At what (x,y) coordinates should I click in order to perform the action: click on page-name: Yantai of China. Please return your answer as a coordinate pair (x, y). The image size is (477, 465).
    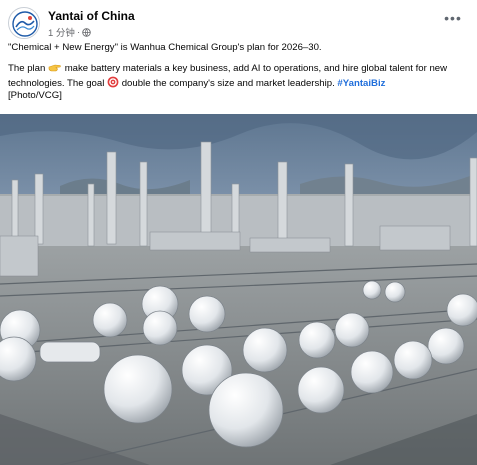
    Looking at the image, I should click on (91, 16).